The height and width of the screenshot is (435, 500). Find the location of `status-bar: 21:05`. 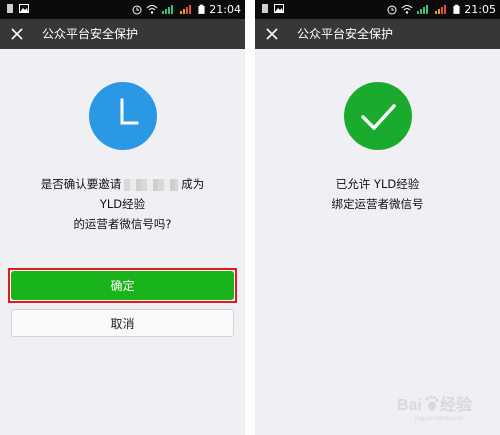

status-bar: 21:05 is located at coordinates (377, 9).